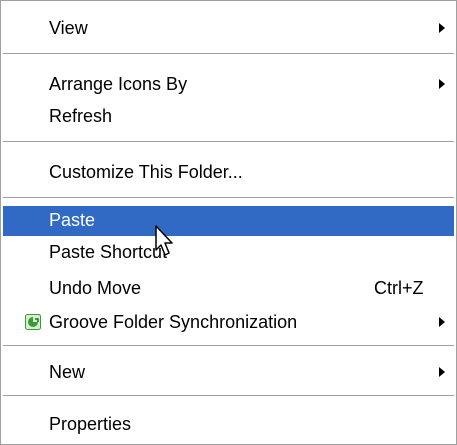 The height and width of the screenshot is (445, 457). What do you see at coordinates (108, 252) in the screenshot?
I see `menu-item-label: Paste Shortcut` at bounding box center [108, 252].